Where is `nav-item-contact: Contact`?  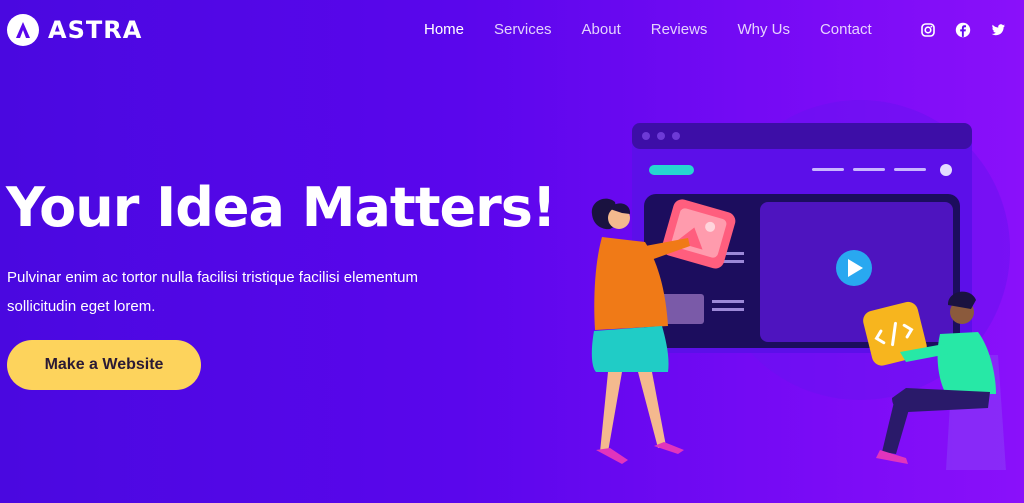
nav-item-contact: Contact is located at coordinates (846, 29).